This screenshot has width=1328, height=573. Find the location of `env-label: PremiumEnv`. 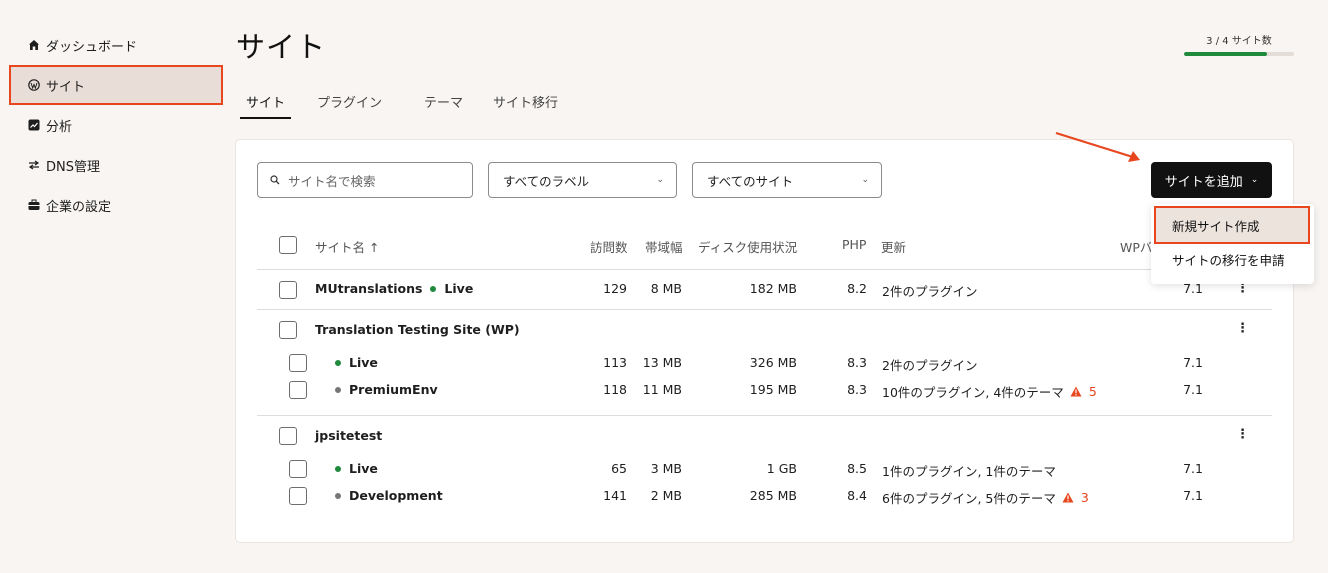

env-label: PremiumEnv is located at coordinates (393, 389).